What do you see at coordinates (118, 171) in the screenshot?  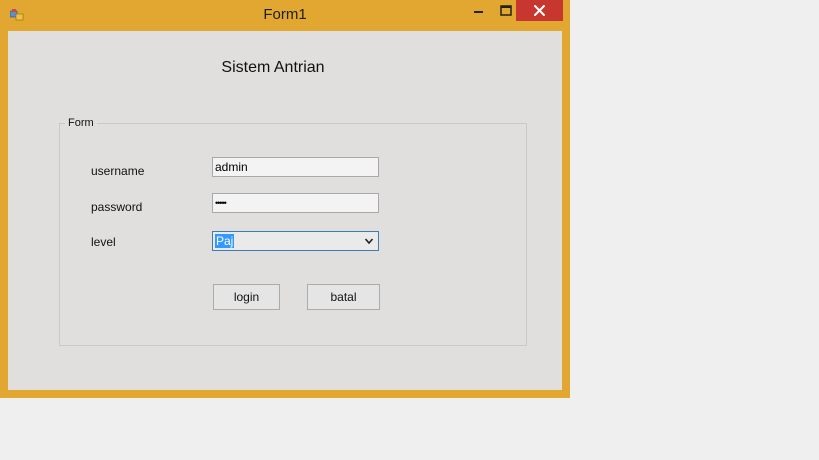 I see `username-label: username` at bounding box center [118, 171].